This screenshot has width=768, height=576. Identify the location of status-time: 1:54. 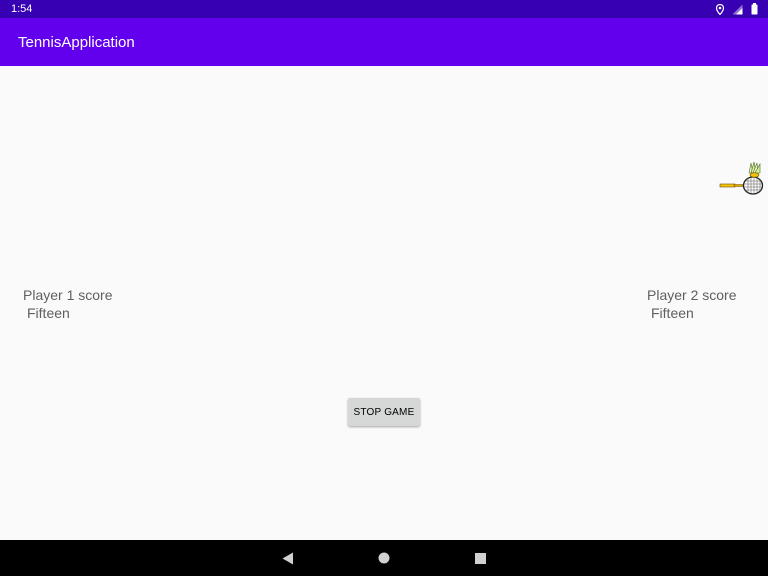
(22, 9).